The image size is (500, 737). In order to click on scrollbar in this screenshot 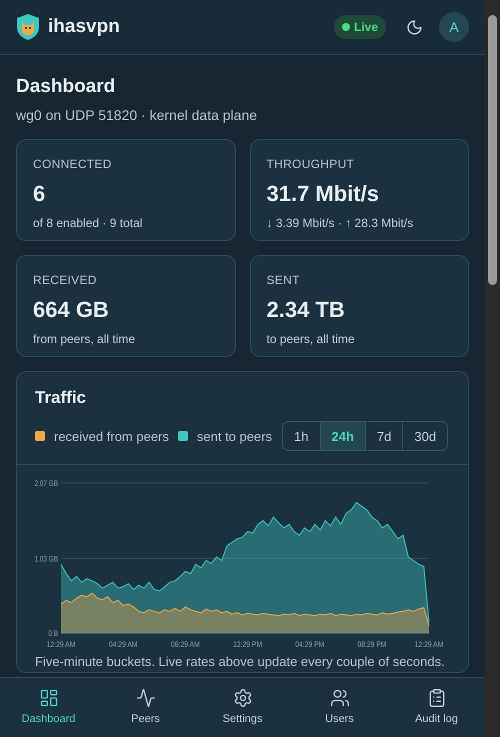, I will do `click(492, 368)`.